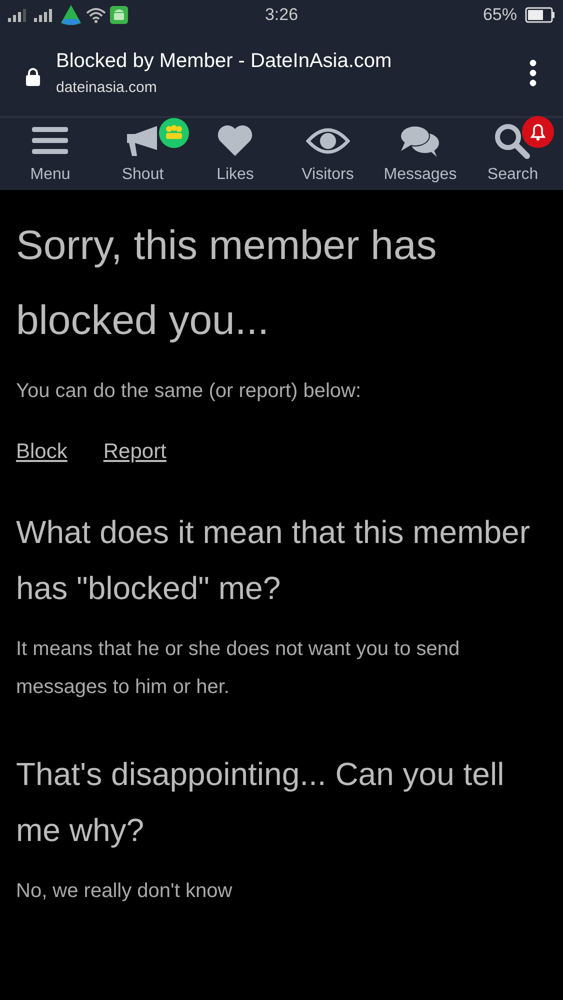  Describe the element at coordinates (538, 132) in the screenshot. I see `bell-badge-icon` at that location.